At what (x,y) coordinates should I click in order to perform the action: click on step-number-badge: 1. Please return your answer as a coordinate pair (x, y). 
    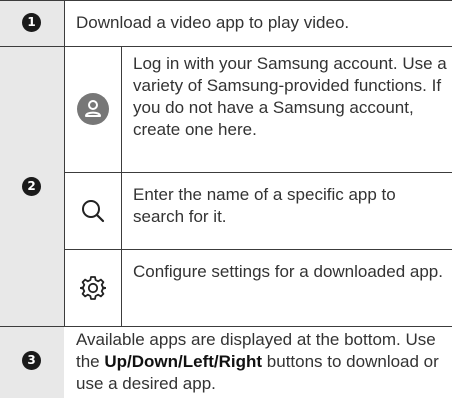
    Looking at the image, I should click on (31, 22).